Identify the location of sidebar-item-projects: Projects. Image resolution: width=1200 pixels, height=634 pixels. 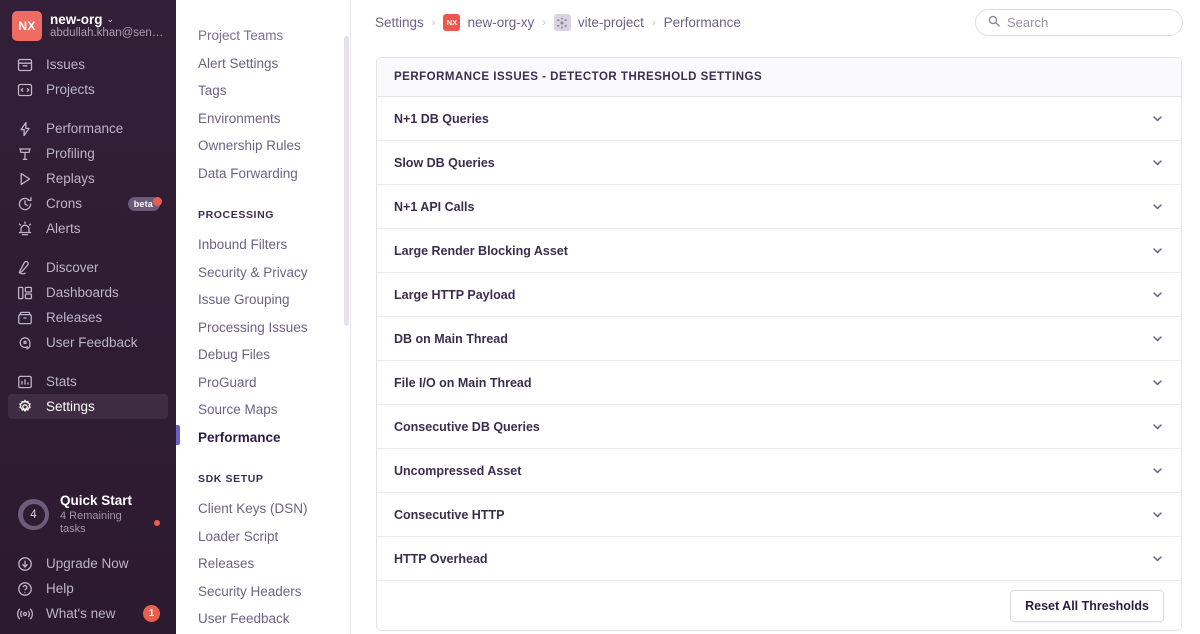
(88, 89).